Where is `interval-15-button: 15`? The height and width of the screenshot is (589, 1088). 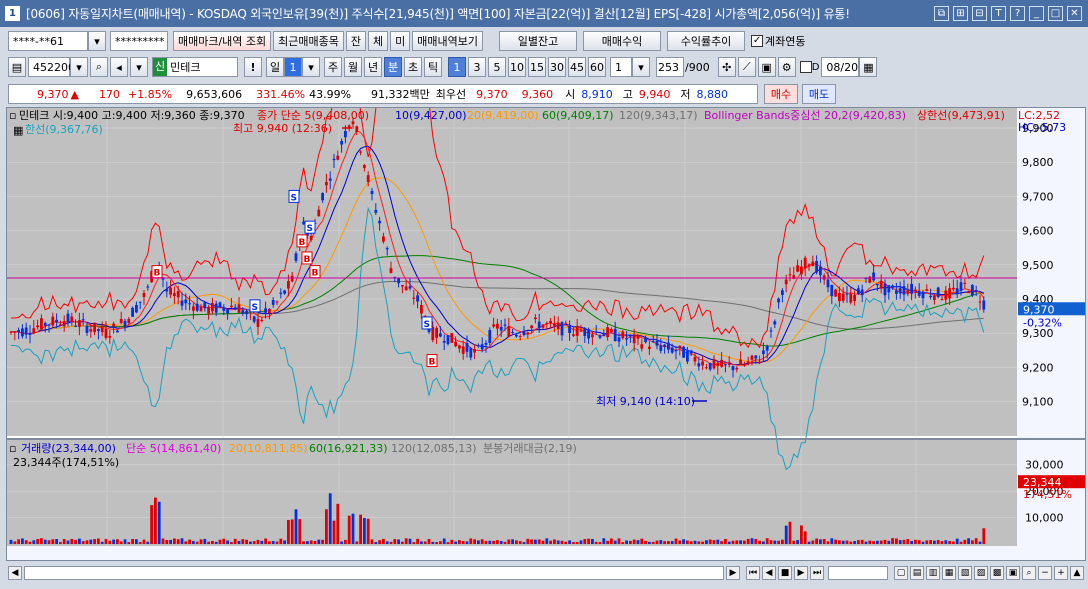
interval-15-button: 15 is located at coordinates (537, 67).